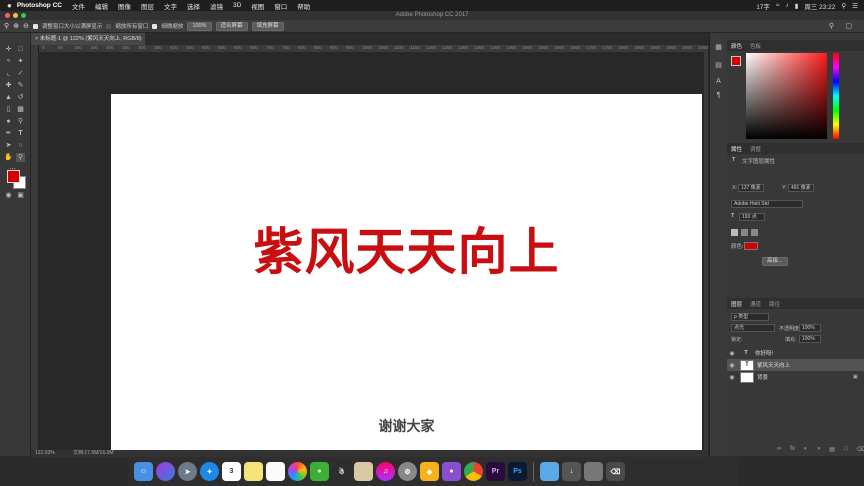 The image size is (864, 486). What do you see at coordinates (231, 26) in the screenshot?
I see `fit-screen-button: 适合屏幕` at bounding box center [231, 26].